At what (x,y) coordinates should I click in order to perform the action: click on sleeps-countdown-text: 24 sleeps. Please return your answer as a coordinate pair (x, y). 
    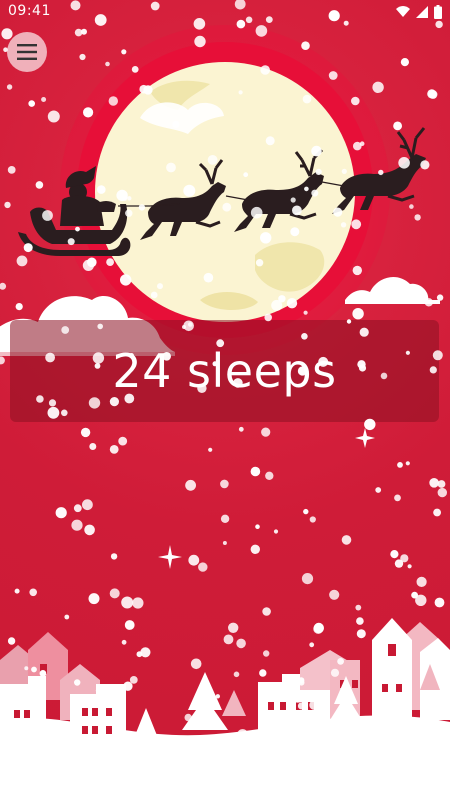
    Looking at the image, I should click on (224, 371).